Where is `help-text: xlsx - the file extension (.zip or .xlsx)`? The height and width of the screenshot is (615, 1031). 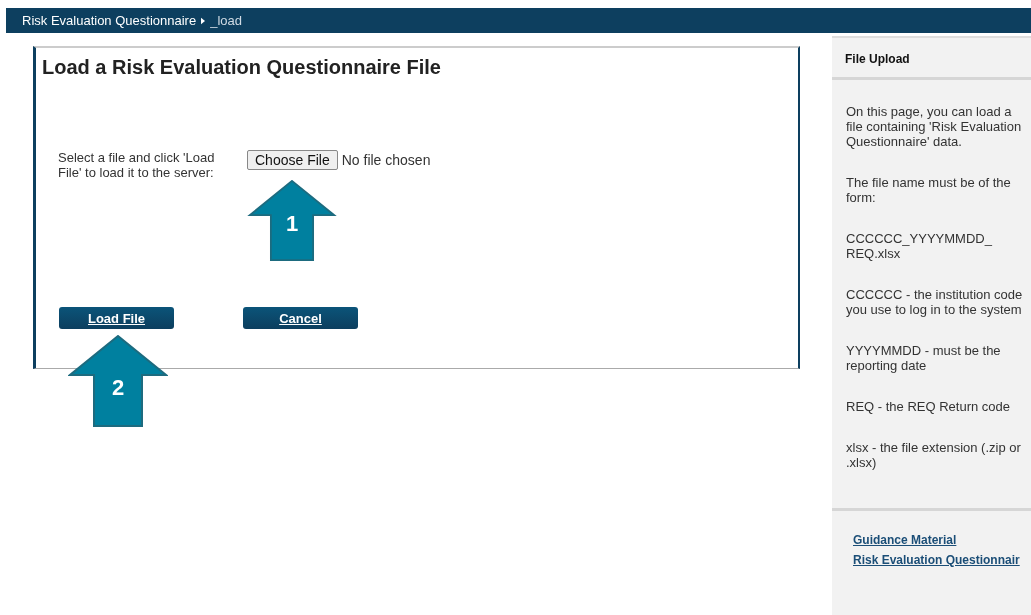 help-text: xlsx - the file extension (.zip or .xlsx) is located at coordinates (934, 455).